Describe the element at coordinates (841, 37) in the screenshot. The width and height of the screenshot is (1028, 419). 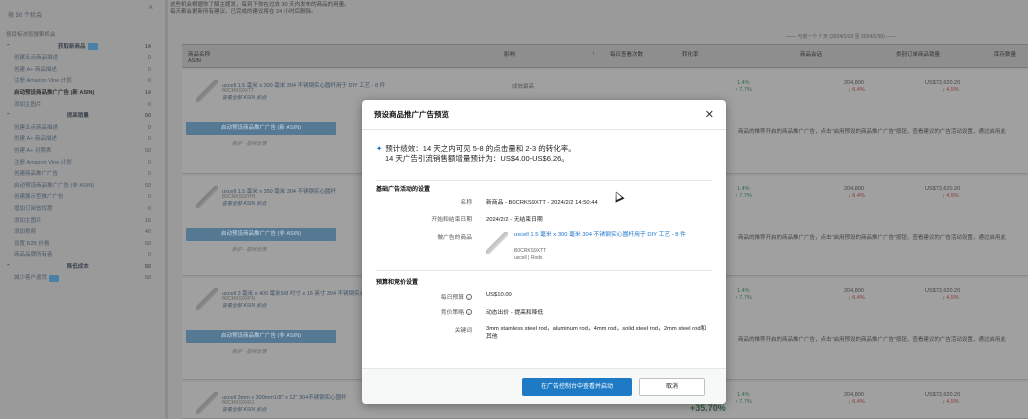
I see `date-range-label: —— 与前一个 7 天 (2024/1/16 至 2024/1/30) ——` at that location.